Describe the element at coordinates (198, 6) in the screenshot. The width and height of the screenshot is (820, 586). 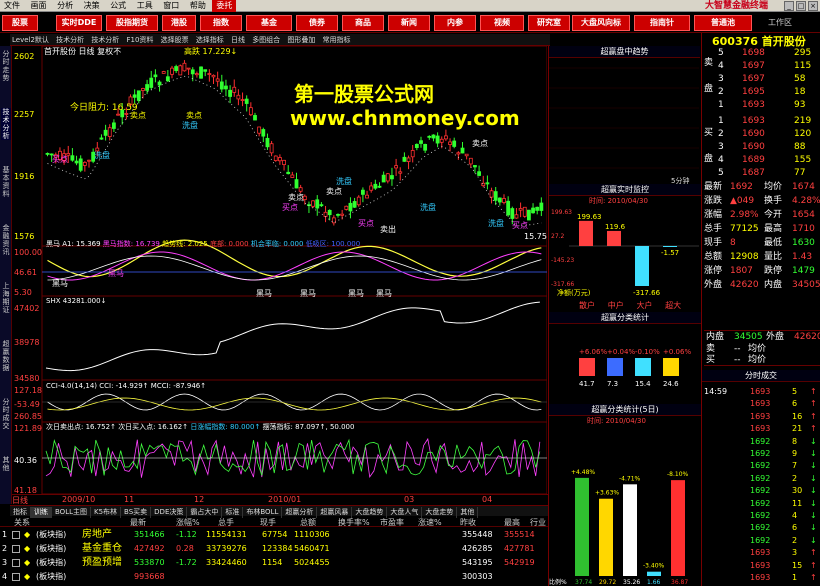
I see `menu-help: 帮助` at that location.